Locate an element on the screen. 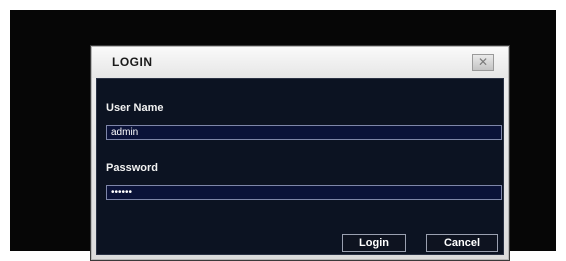 This screenshot has width=566, height=261. close-button: ✕ is located at coordinates (483, 62).